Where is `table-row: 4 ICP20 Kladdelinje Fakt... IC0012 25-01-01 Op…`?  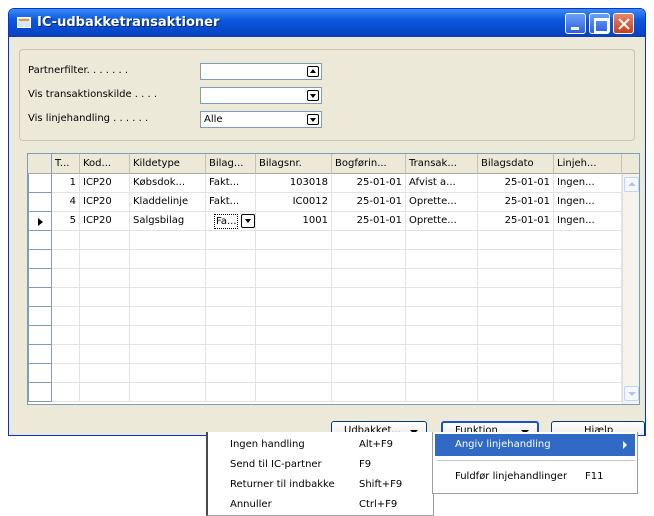 table-row: 4 ICP20 Kladdelinje Fakt... IC0012 25-01-01 Op… is located at coordinates (333, 202).